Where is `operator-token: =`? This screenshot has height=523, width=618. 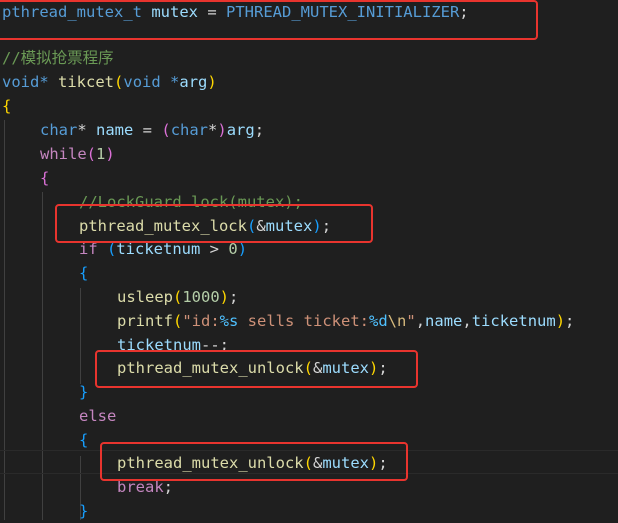
operator-token: = is located at coordinates (147, 130).